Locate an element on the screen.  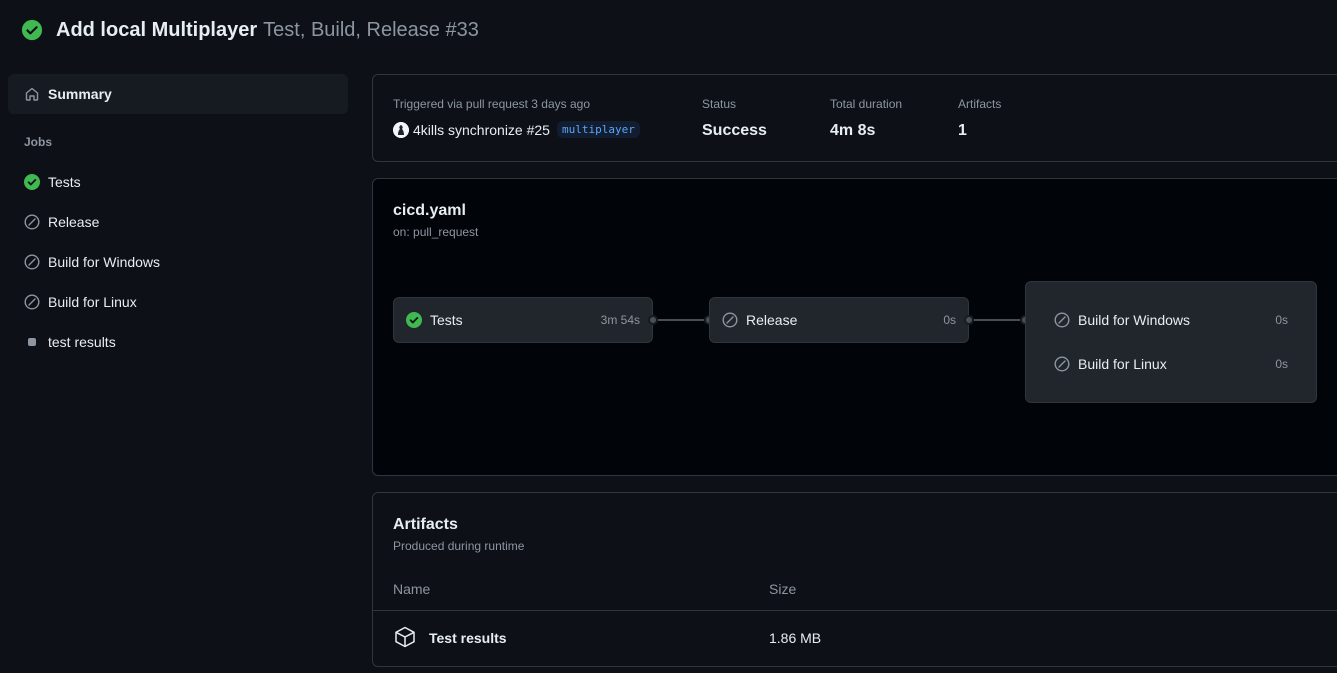
job-name: Build for Linux is located at coordinates (1122, 364).